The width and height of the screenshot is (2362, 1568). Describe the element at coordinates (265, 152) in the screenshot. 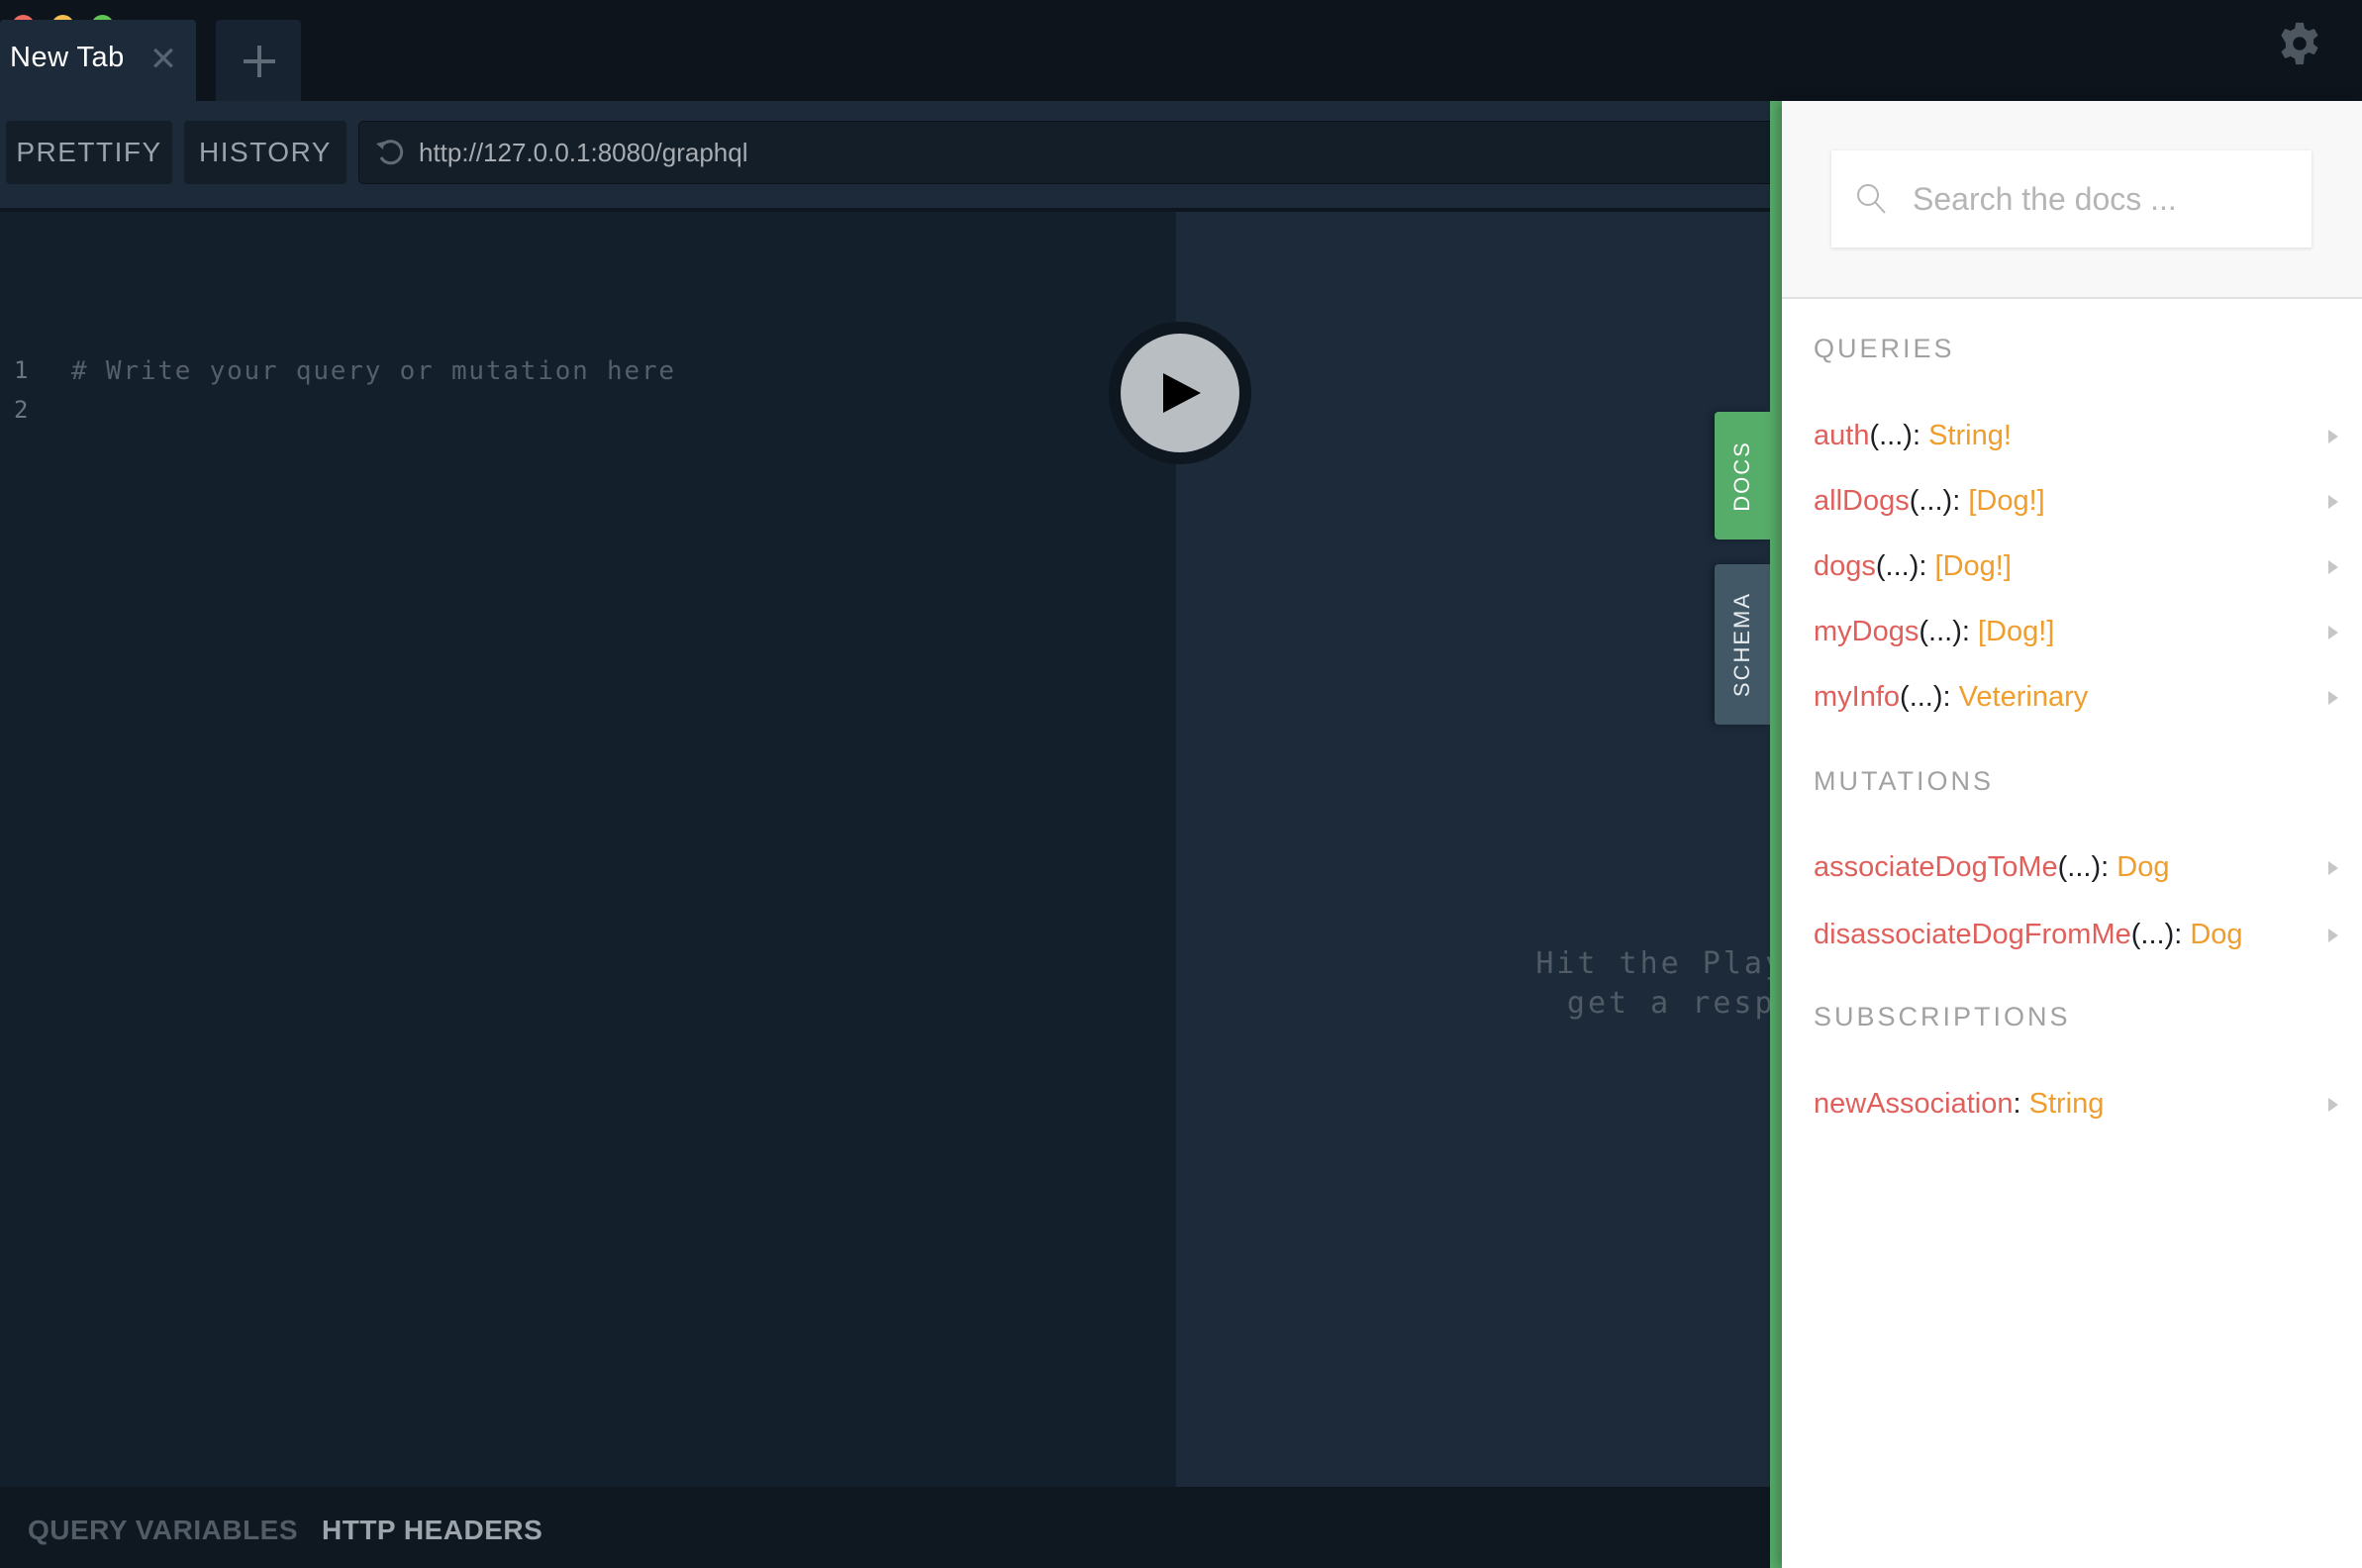

I see `history-button: HISTORY` at that location.